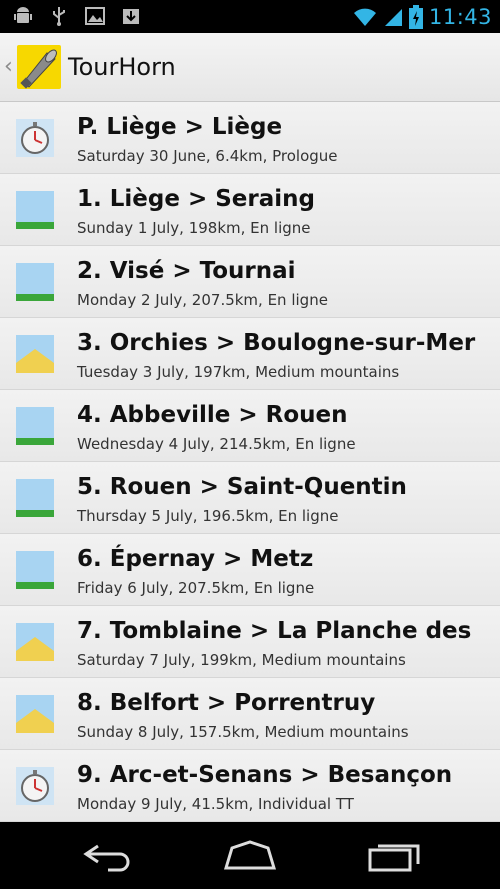 The image size is (500, 889). What do you see at coordinates (226, 703) in the screenshot?
I see `stage-title: 8. Belfort > Porrentruy` at bounding box center [226, 703].